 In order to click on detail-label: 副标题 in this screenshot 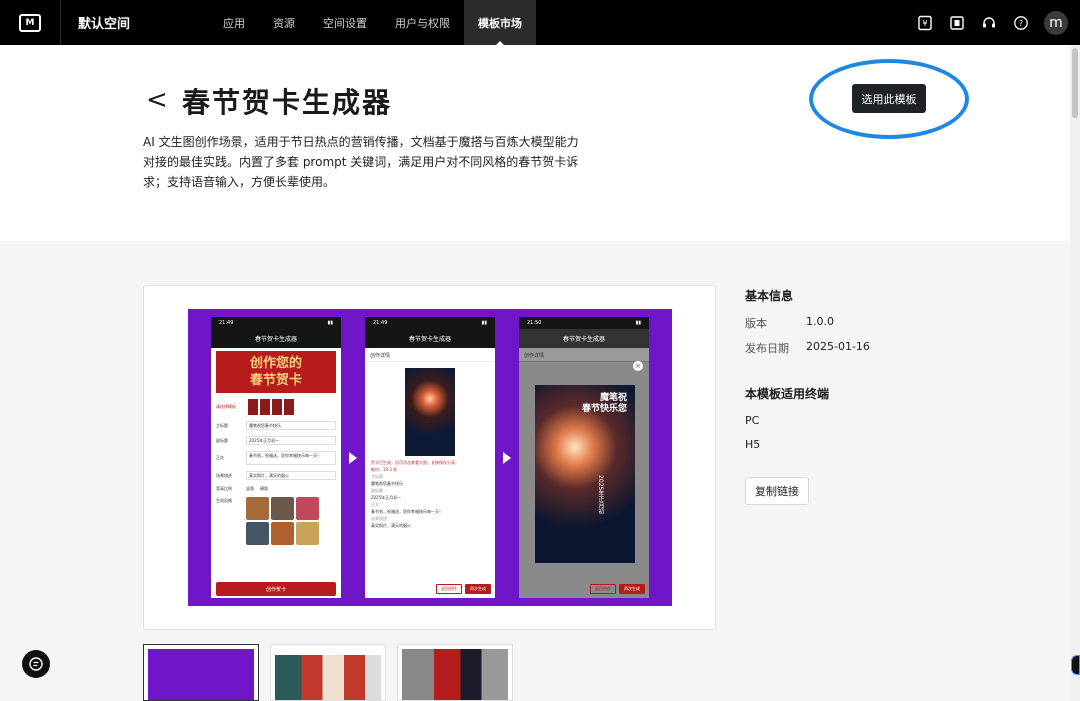, I will do `click(377, 490)`.